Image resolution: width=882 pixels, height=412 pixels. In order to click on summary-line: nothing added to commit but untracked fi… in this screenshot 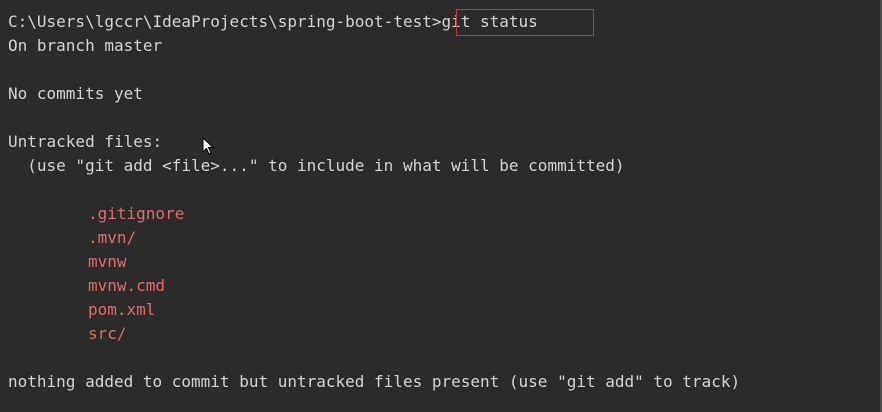, I will do `click(374, 381)`.